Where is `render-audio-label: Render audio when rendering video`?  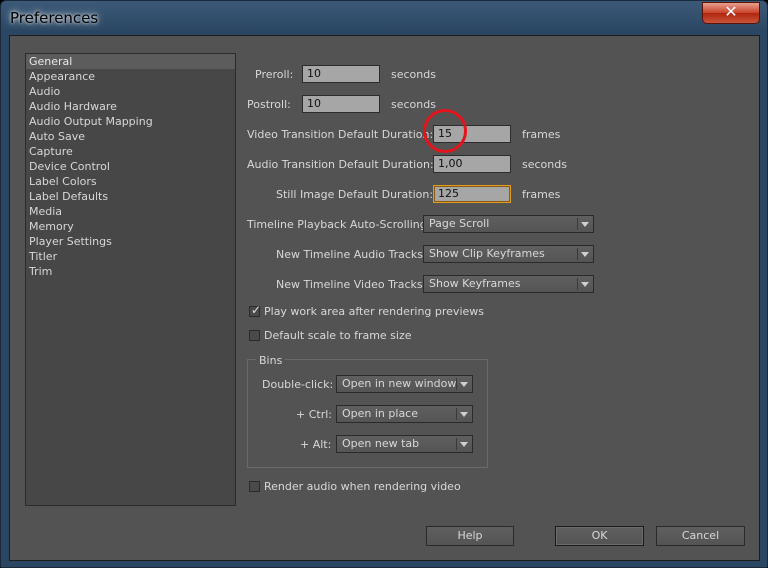
render-audio-label: Render audio when rendering video is located at coordinates (362, 486).